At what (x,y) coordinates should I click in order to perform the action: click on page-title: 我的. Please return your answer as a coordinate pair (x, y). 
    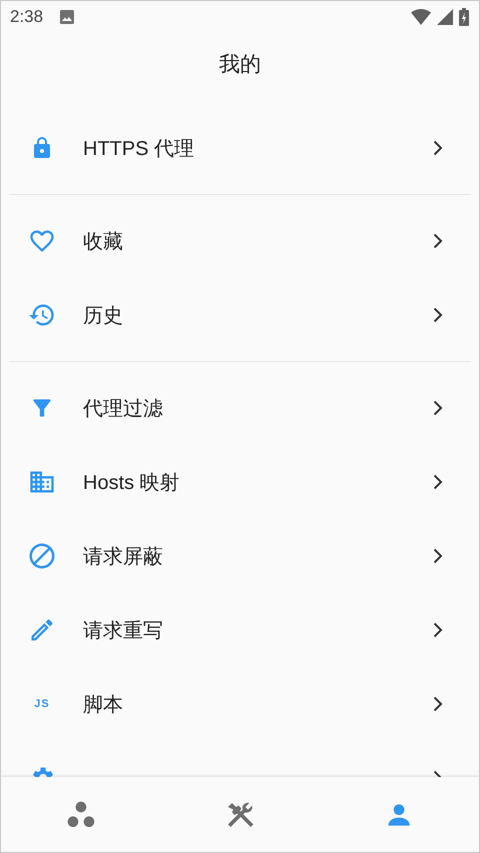
    Looking at the image, I should click on (240, 65).